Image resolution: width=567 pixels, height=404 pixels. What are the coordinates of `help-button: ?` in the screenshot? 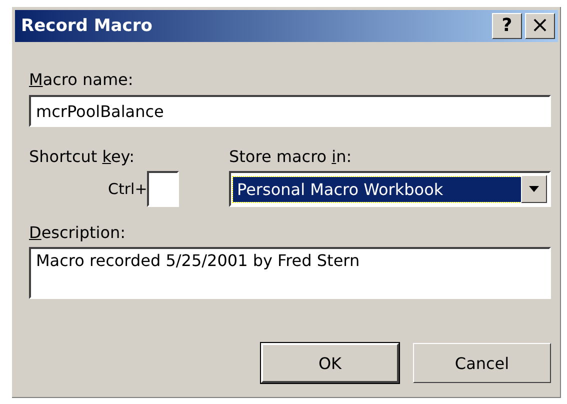 It's located at (507, 26).